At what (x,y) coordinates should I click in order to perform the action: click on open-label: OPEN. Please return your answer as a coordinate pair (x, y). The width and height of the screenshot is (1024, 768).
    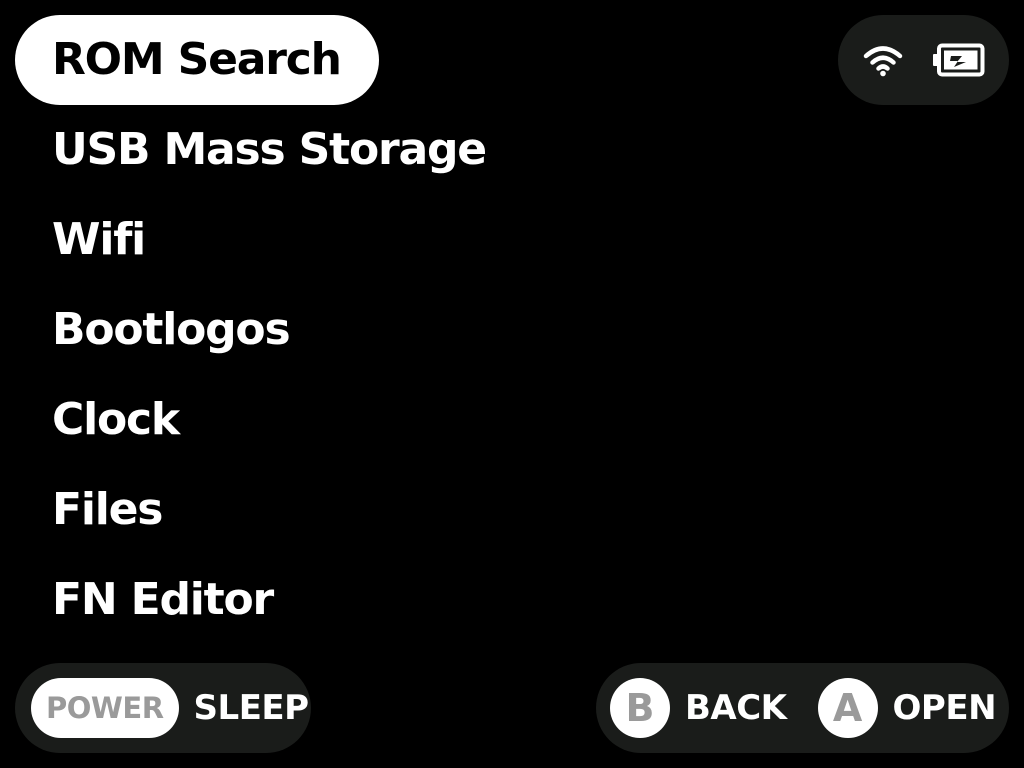
    Looking at the image, I should click on (944, 708).